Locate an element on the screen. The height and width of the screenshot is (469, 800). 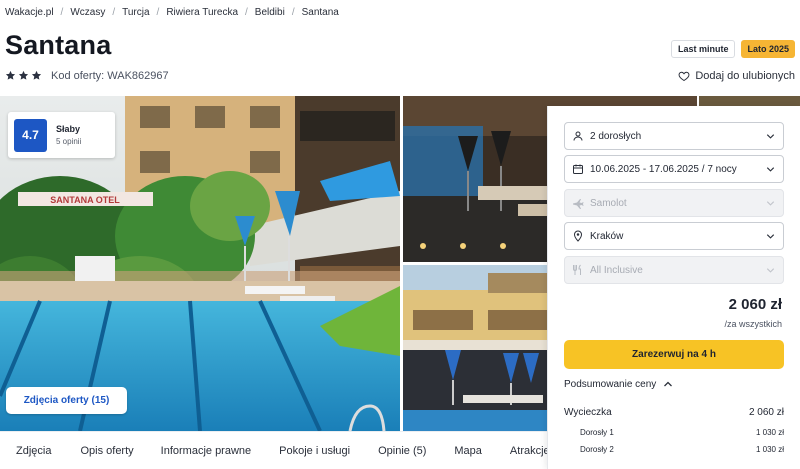
tab-attractions: Atrakcje is located at coordinates (528, 451).